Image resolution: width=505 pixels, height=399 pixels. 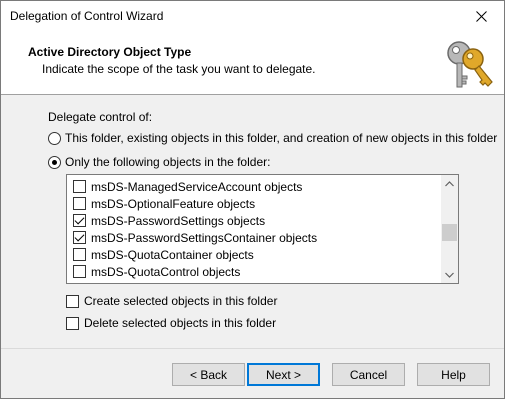 I want to click on list-item: msDS-QuotaContainer objects, so click(x=163, y=254).